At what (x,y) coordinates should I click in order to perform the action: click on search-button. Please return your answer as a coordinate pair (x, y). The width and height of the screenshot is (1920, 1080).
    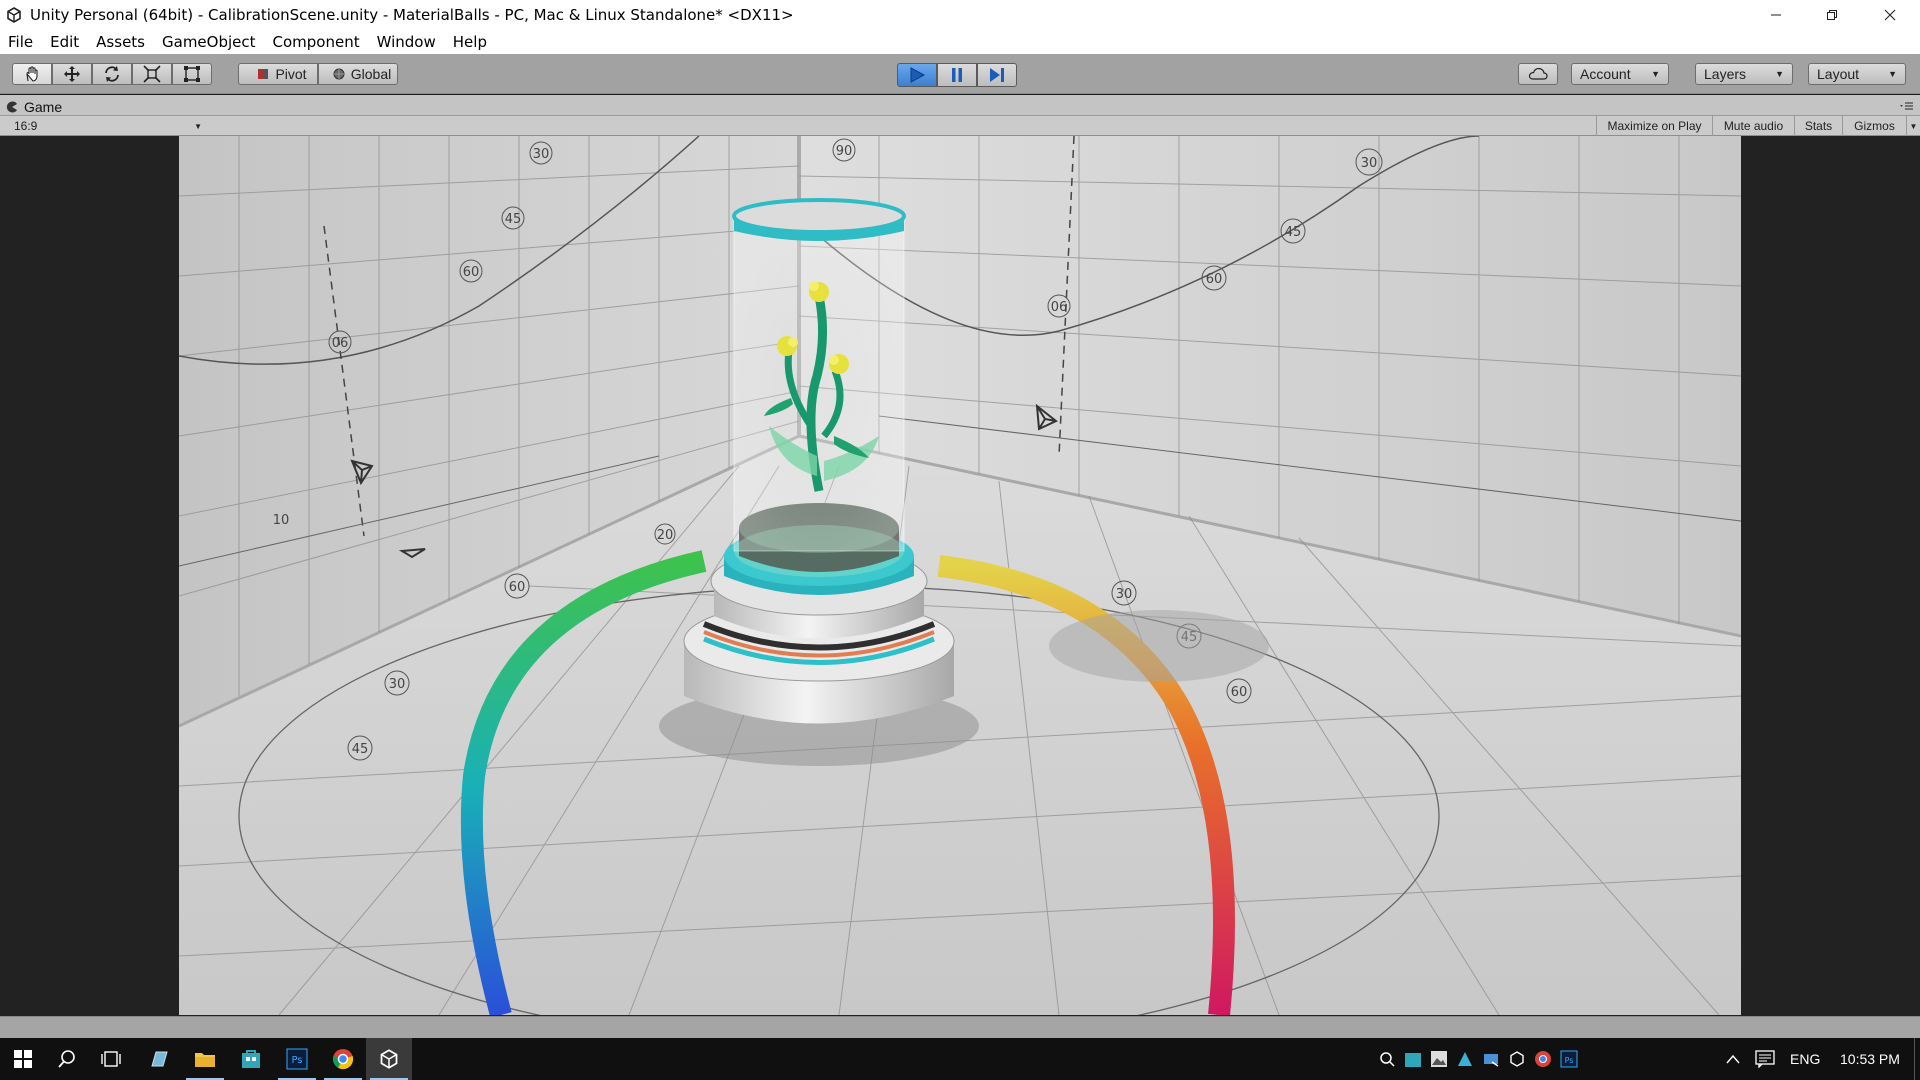
    Looking at the image, I should click on (67, 1059).